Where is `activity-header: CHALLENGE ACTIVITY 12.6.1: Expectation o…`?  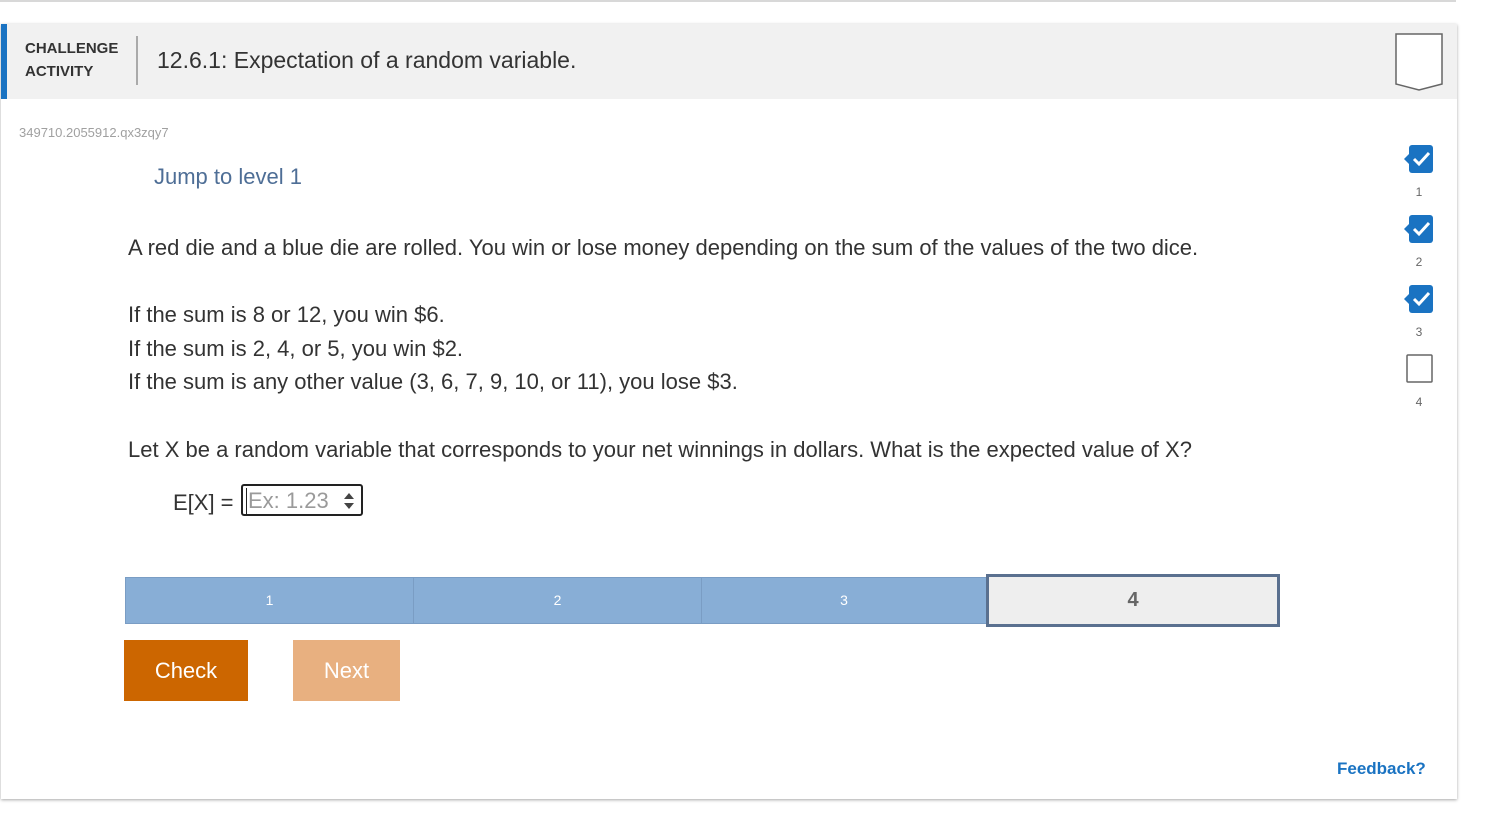
activity-header: CHALLENGE ACTIVITY 12.6.1: Expectation o… is located at coordinates (729, 61).